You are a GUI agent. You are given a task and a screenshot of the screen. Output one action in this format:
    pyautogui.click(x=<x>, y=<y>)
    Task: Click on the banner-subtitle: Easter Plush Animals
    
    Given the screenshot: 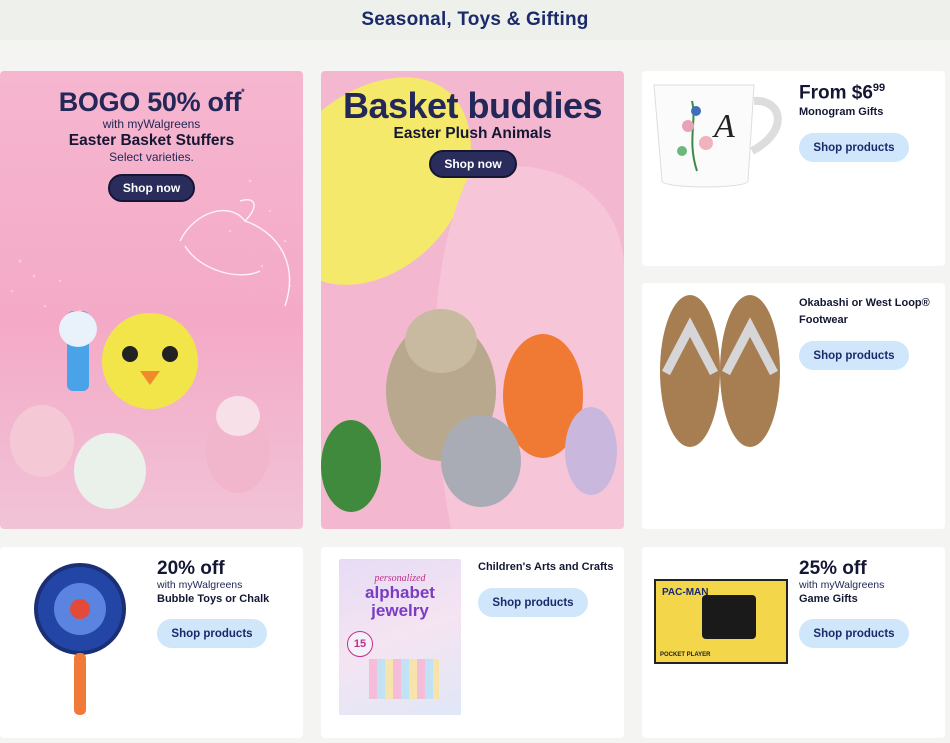 What is the action you would take?
    pyautogui.click(x=472, y=133)
    